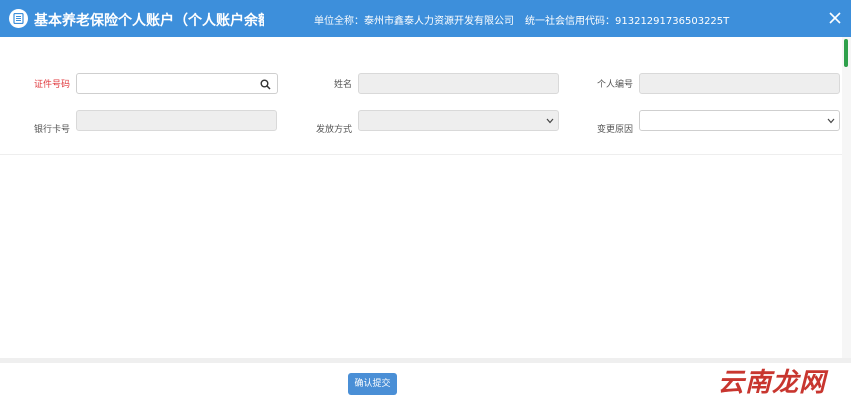  Describe the element at coordinates (458, 120) in the screenshot. I see `payout-method-select` at that location.